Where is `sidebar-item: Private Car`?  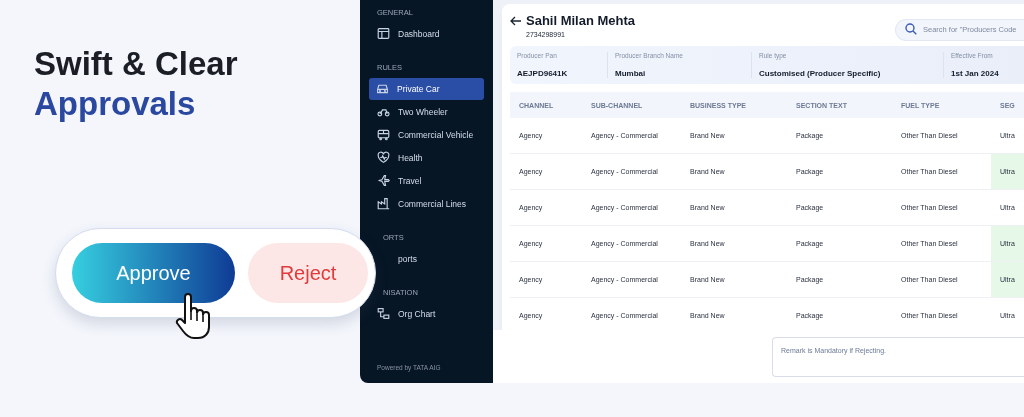 sidebar-item: Private Car is located at coordinates (426, 88).